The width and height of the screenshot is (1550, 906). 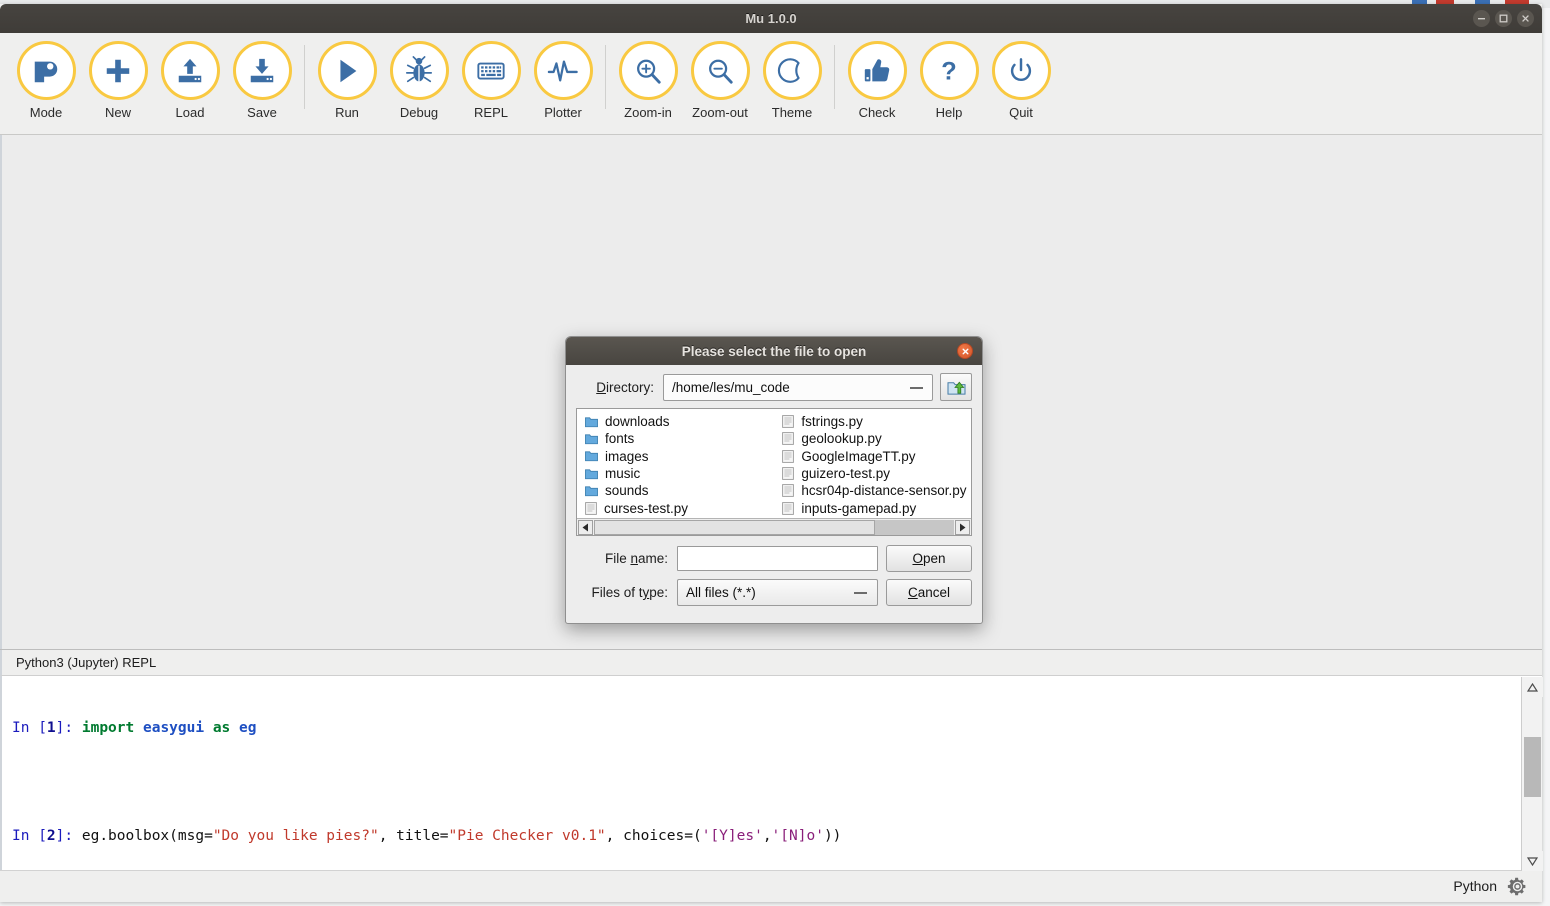 I want to click on toolbar-button-help: ? Help, so click(x=949, y=80).